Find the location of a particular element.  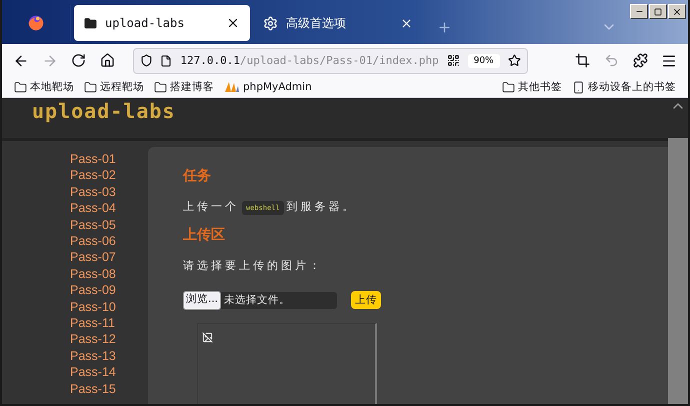

level-link: Pass-03 is located at coordinates (109, 192).